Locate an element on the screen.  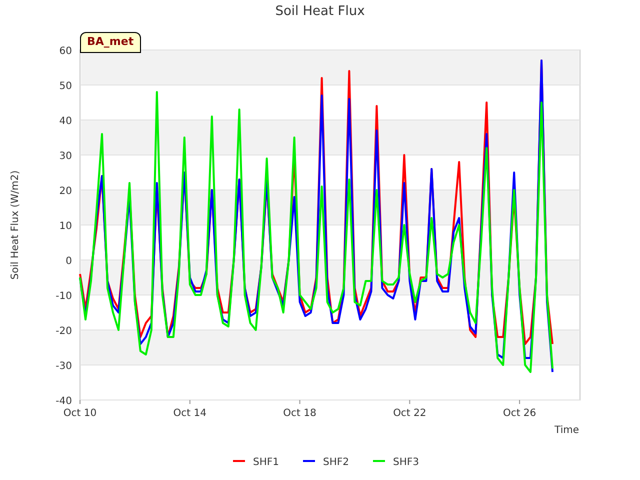
tick-label: 60 is located at coordinates (65, 51).